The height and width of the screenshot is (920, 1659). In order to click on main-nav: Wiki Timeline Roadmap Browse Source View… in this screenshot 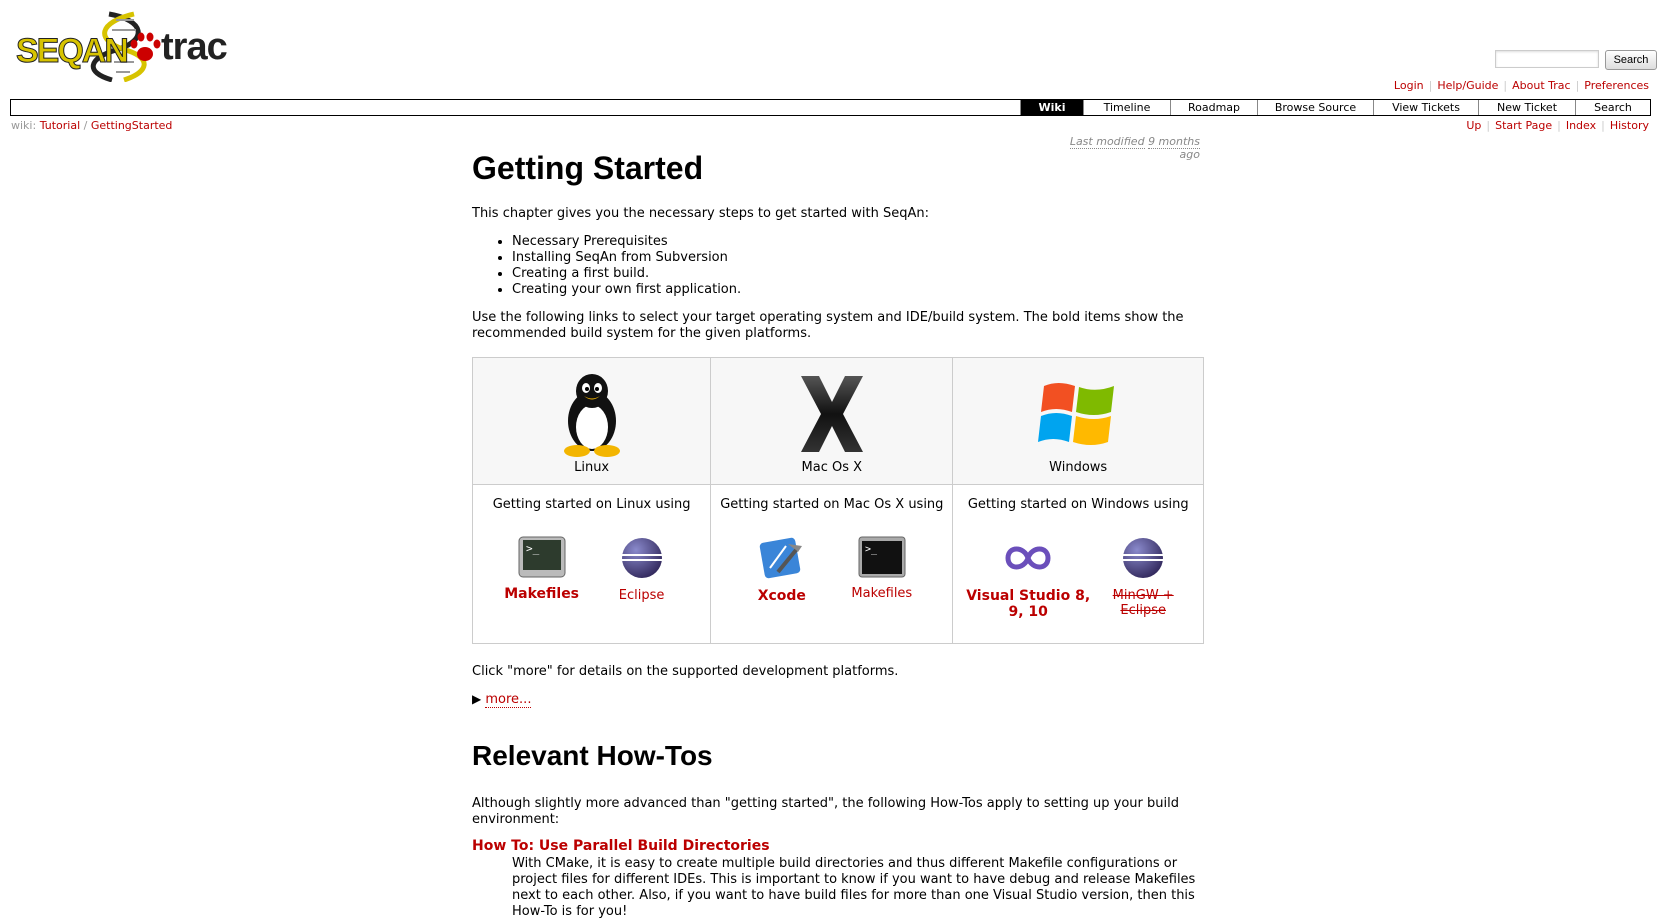, I will do `click(830, 107)`.